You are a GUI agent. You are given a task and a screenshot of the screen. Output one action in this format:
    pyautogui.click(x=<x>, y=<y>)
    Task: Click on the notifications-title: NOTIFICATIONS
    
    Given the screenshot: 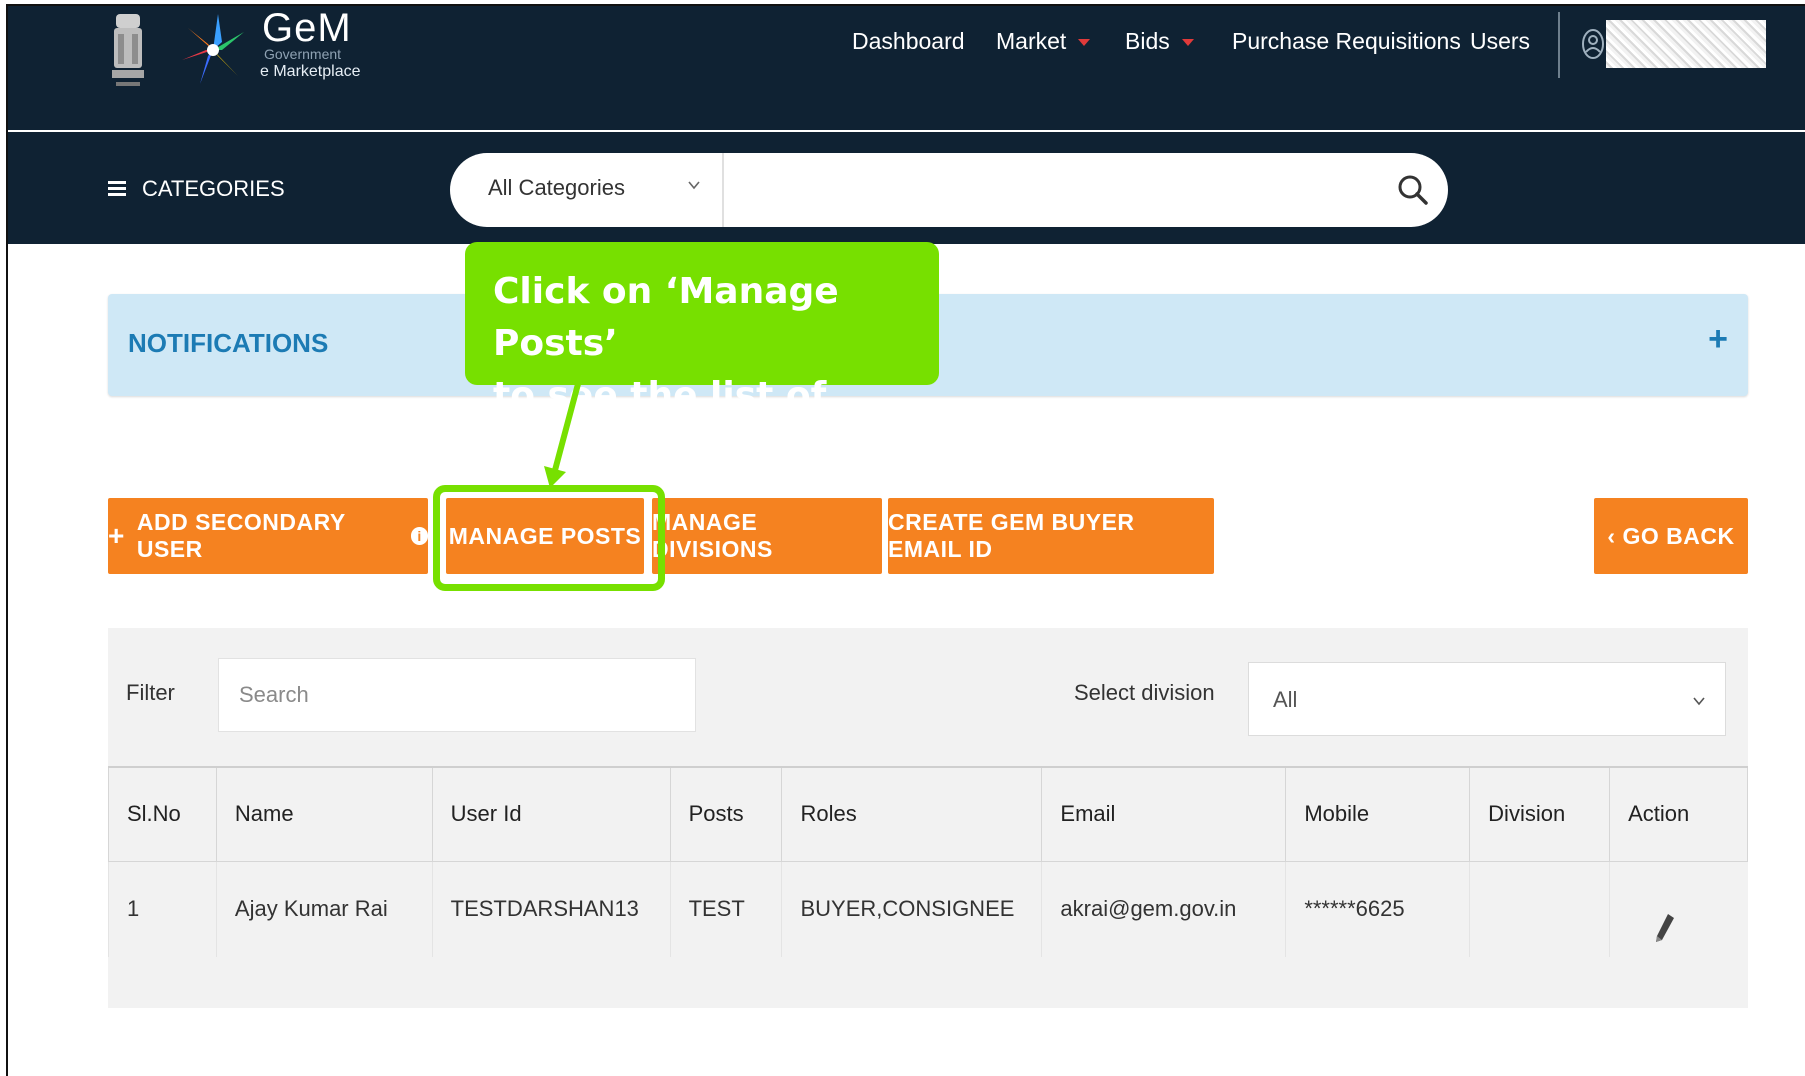 What is the action you would take?
    pyautogui.click(x=228, y=343)
    